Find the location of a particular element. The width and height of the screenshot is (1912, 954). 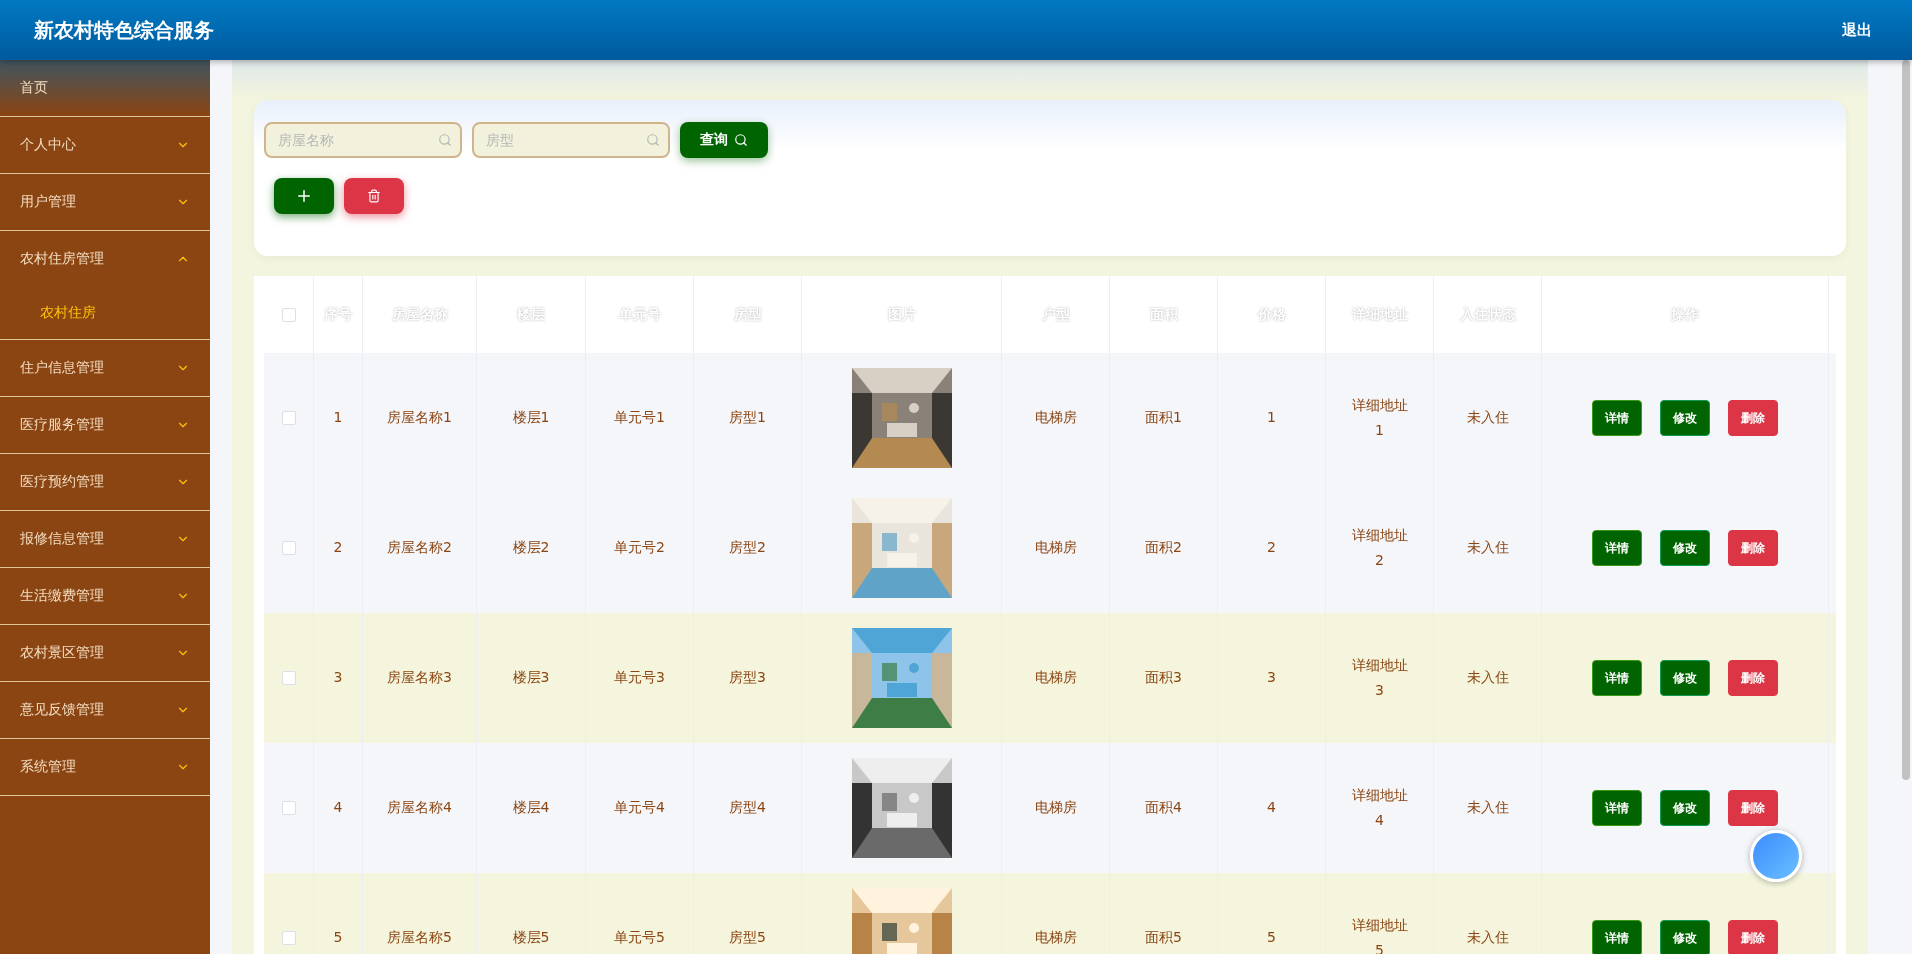

table-cell-text: 面积2 is located at coordinates (1163, 548).